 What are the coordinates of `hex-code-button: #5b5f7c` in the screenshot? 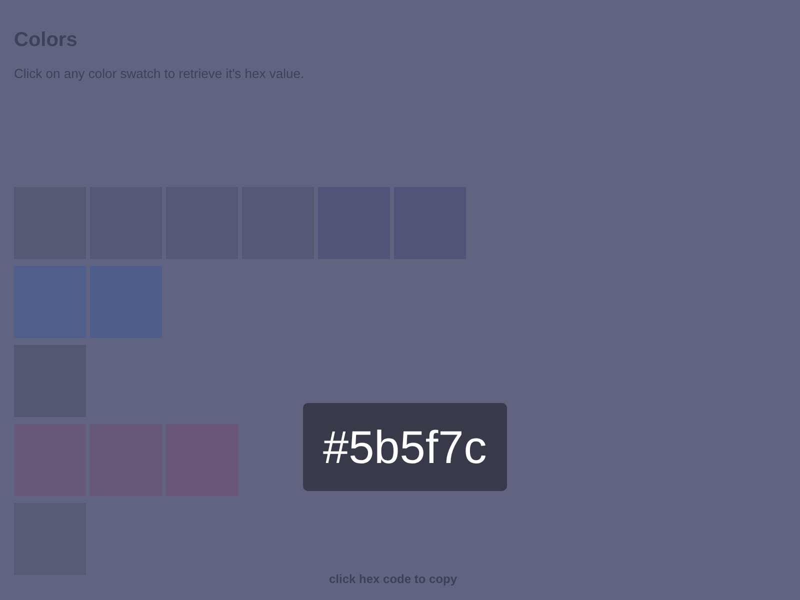 It's located at (405, 447).